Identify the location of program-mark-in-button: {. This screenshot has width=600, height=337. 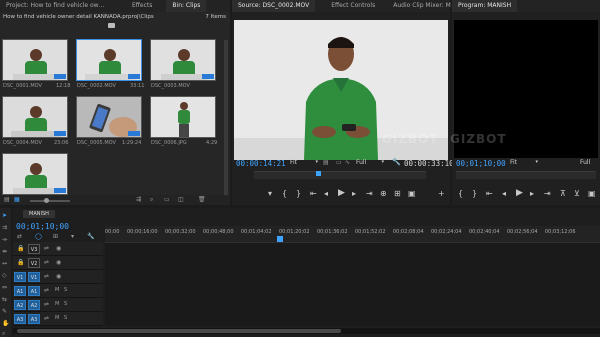
(460, 194).